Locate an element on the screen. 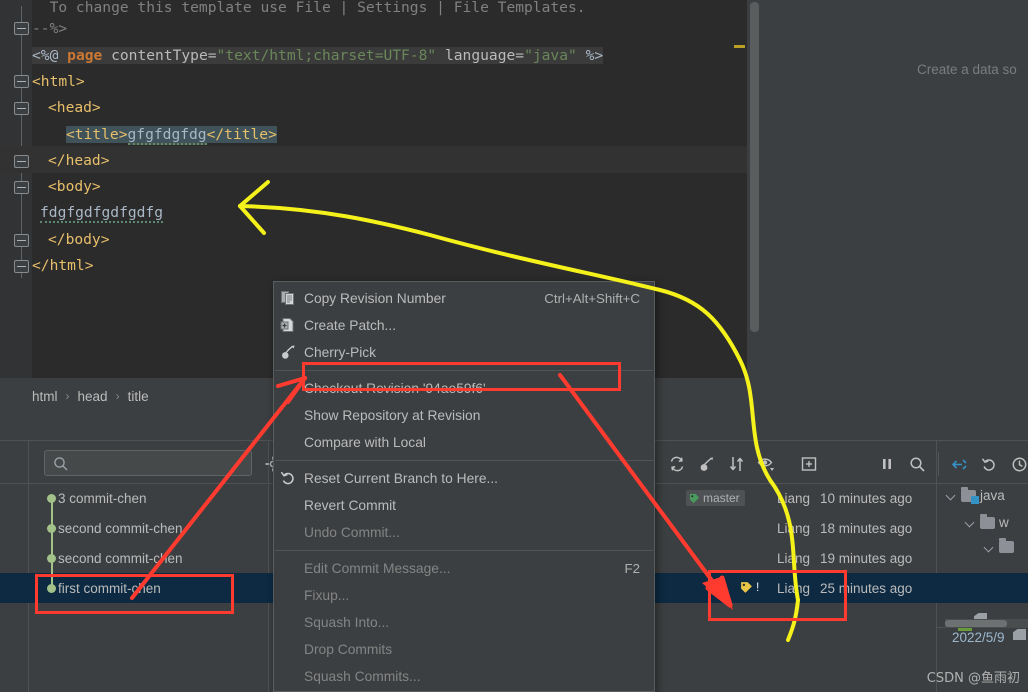  menu-item-cherry-pick: Cherry-Pick is located at coordinates (464, 352).